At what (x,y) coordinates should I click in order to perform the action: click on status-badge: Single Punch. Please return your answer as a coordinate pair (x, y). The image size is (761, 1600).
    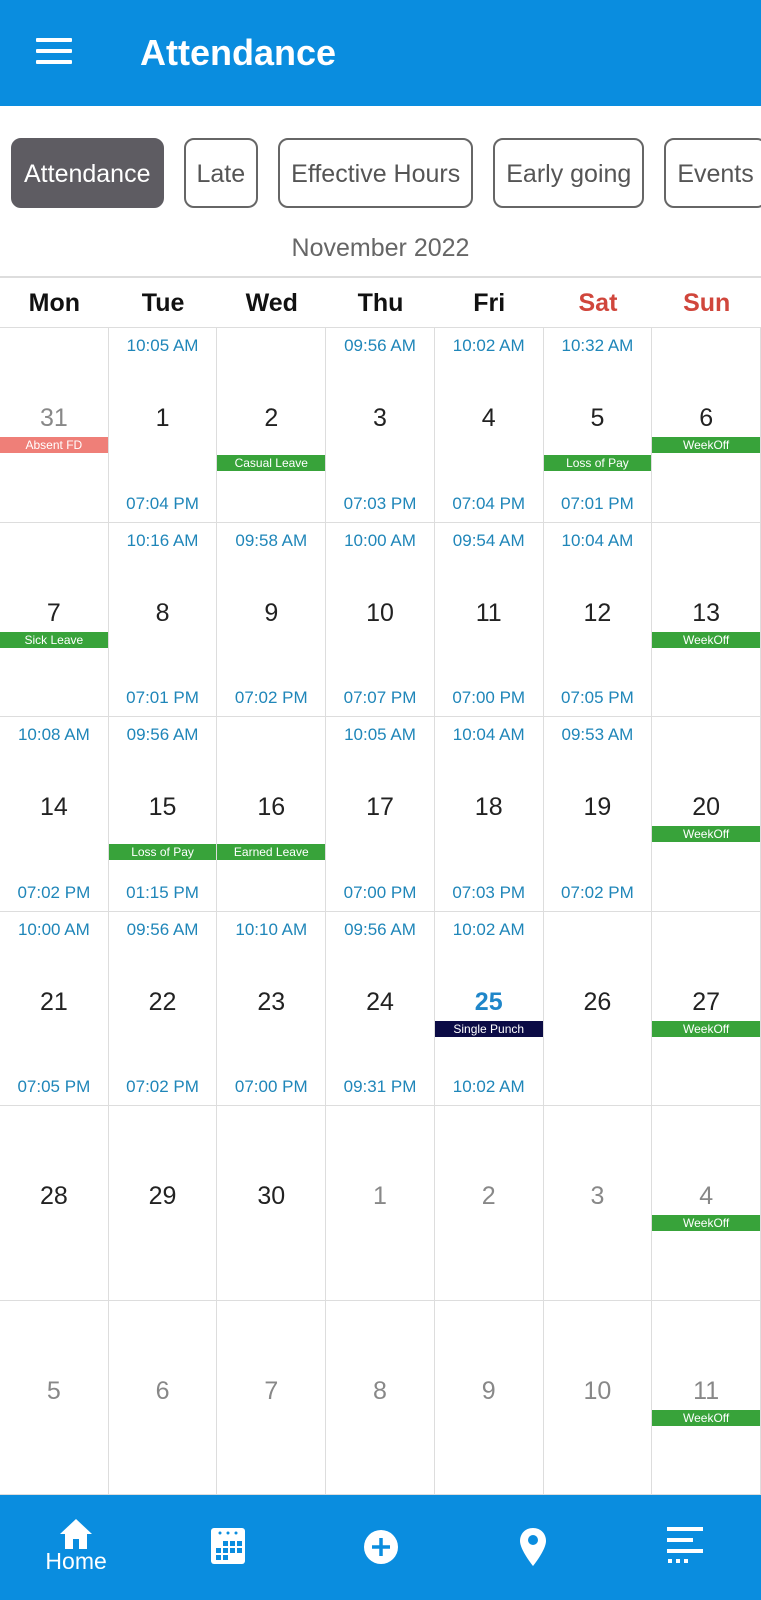
    Looking at the image, I should click on (488, 1028).